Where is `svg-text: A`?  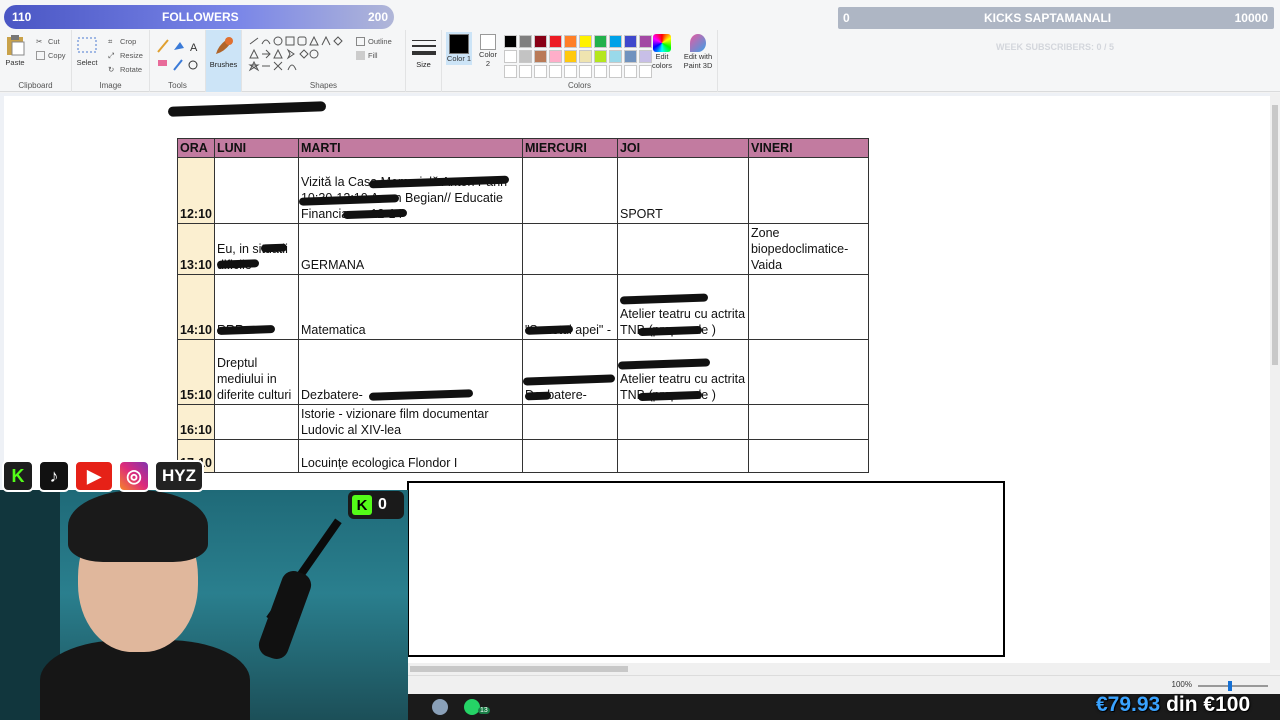
svg-text: A is located at coordinates (194, 48).